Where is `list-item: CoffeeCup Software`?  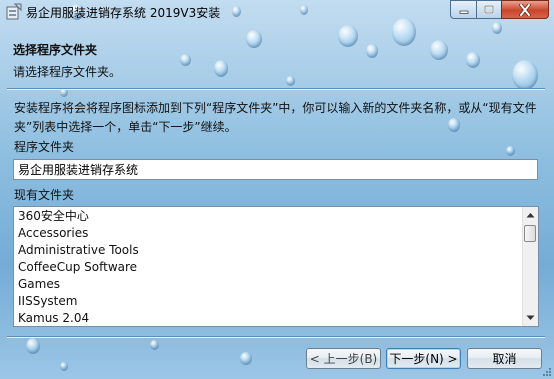 list-item: CoffeeCup Software is located at coordinates (268, 267).